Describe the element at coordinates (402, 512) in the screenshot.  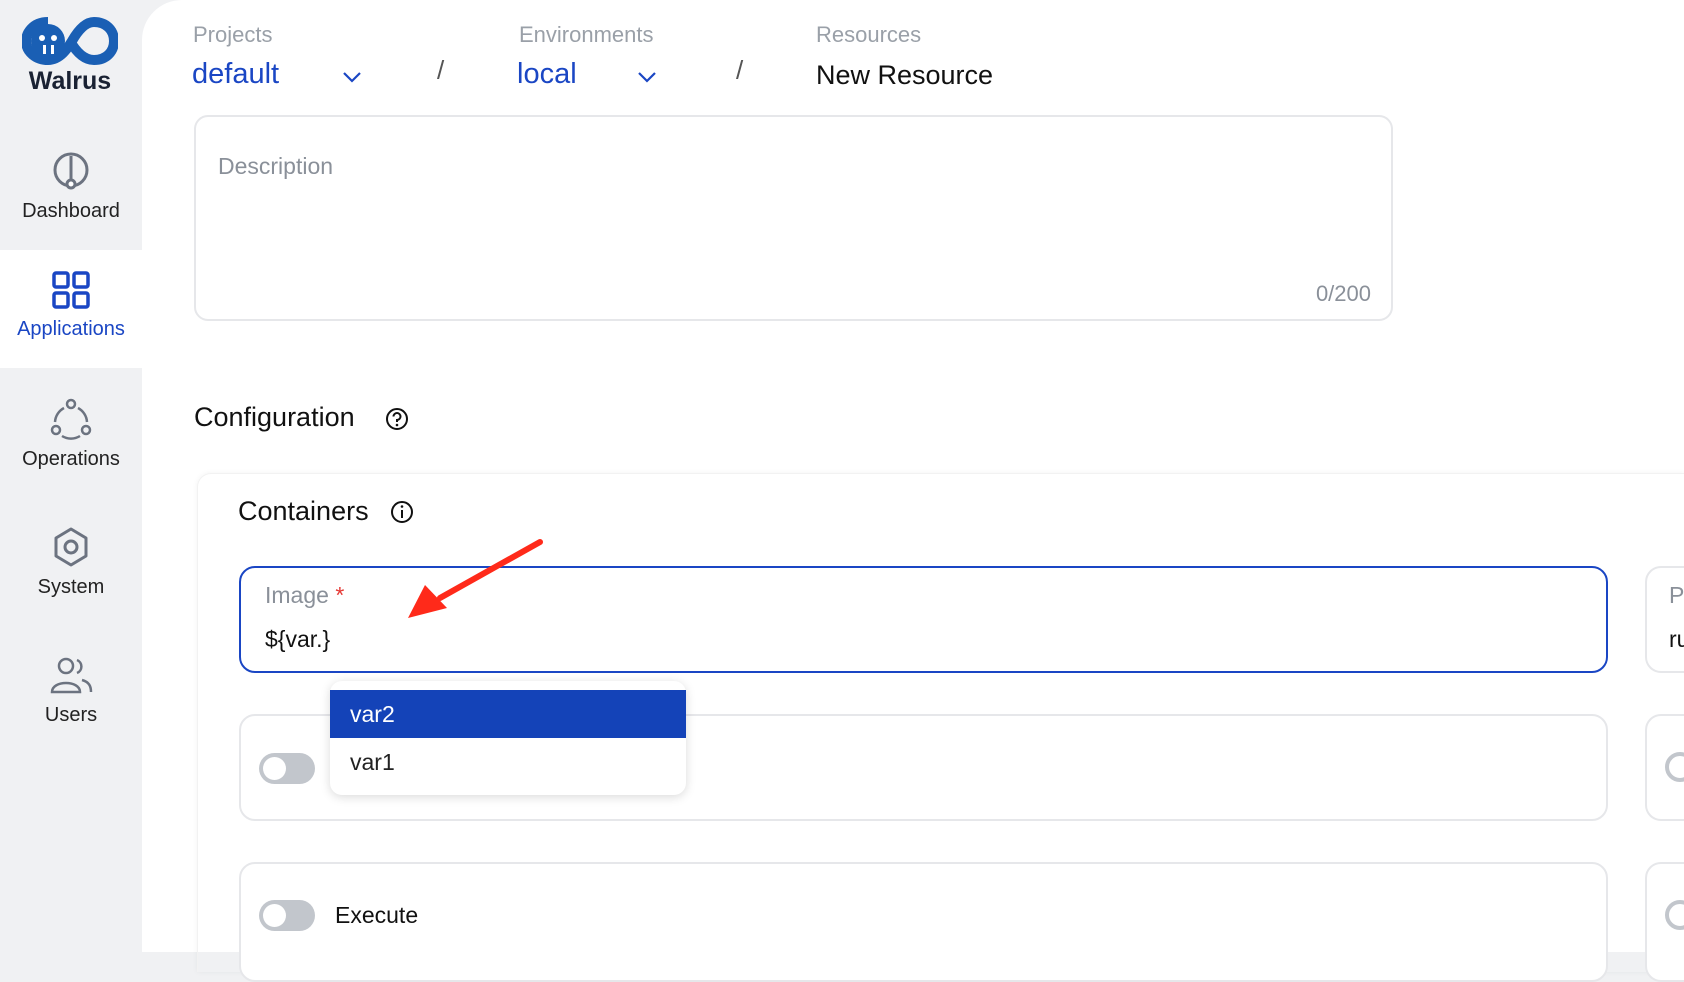
I see `info-icon` at that location.